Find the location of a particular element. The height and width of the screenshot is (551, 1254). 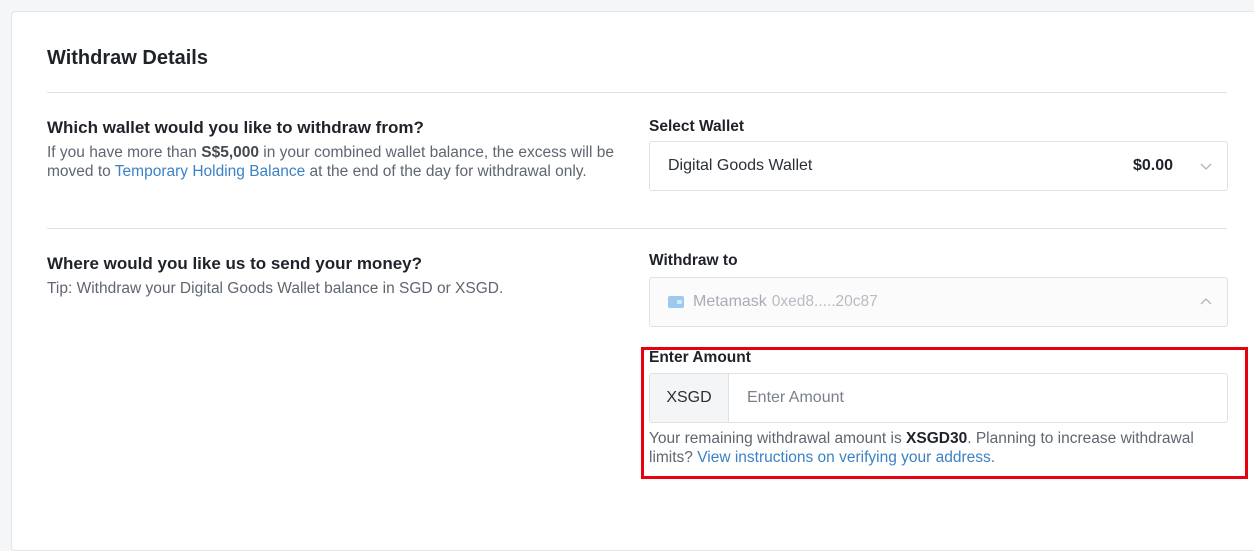

withdraw-wallet-address: 0xed8.....20c87 is located at coordinates (824, 301).